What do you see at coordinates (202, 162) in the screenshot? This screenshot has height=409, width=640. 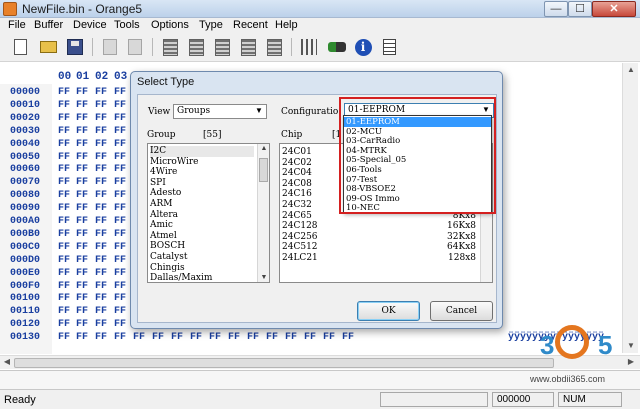 I see `group-list-item: MicroWire` at bounding box center [202, 162].